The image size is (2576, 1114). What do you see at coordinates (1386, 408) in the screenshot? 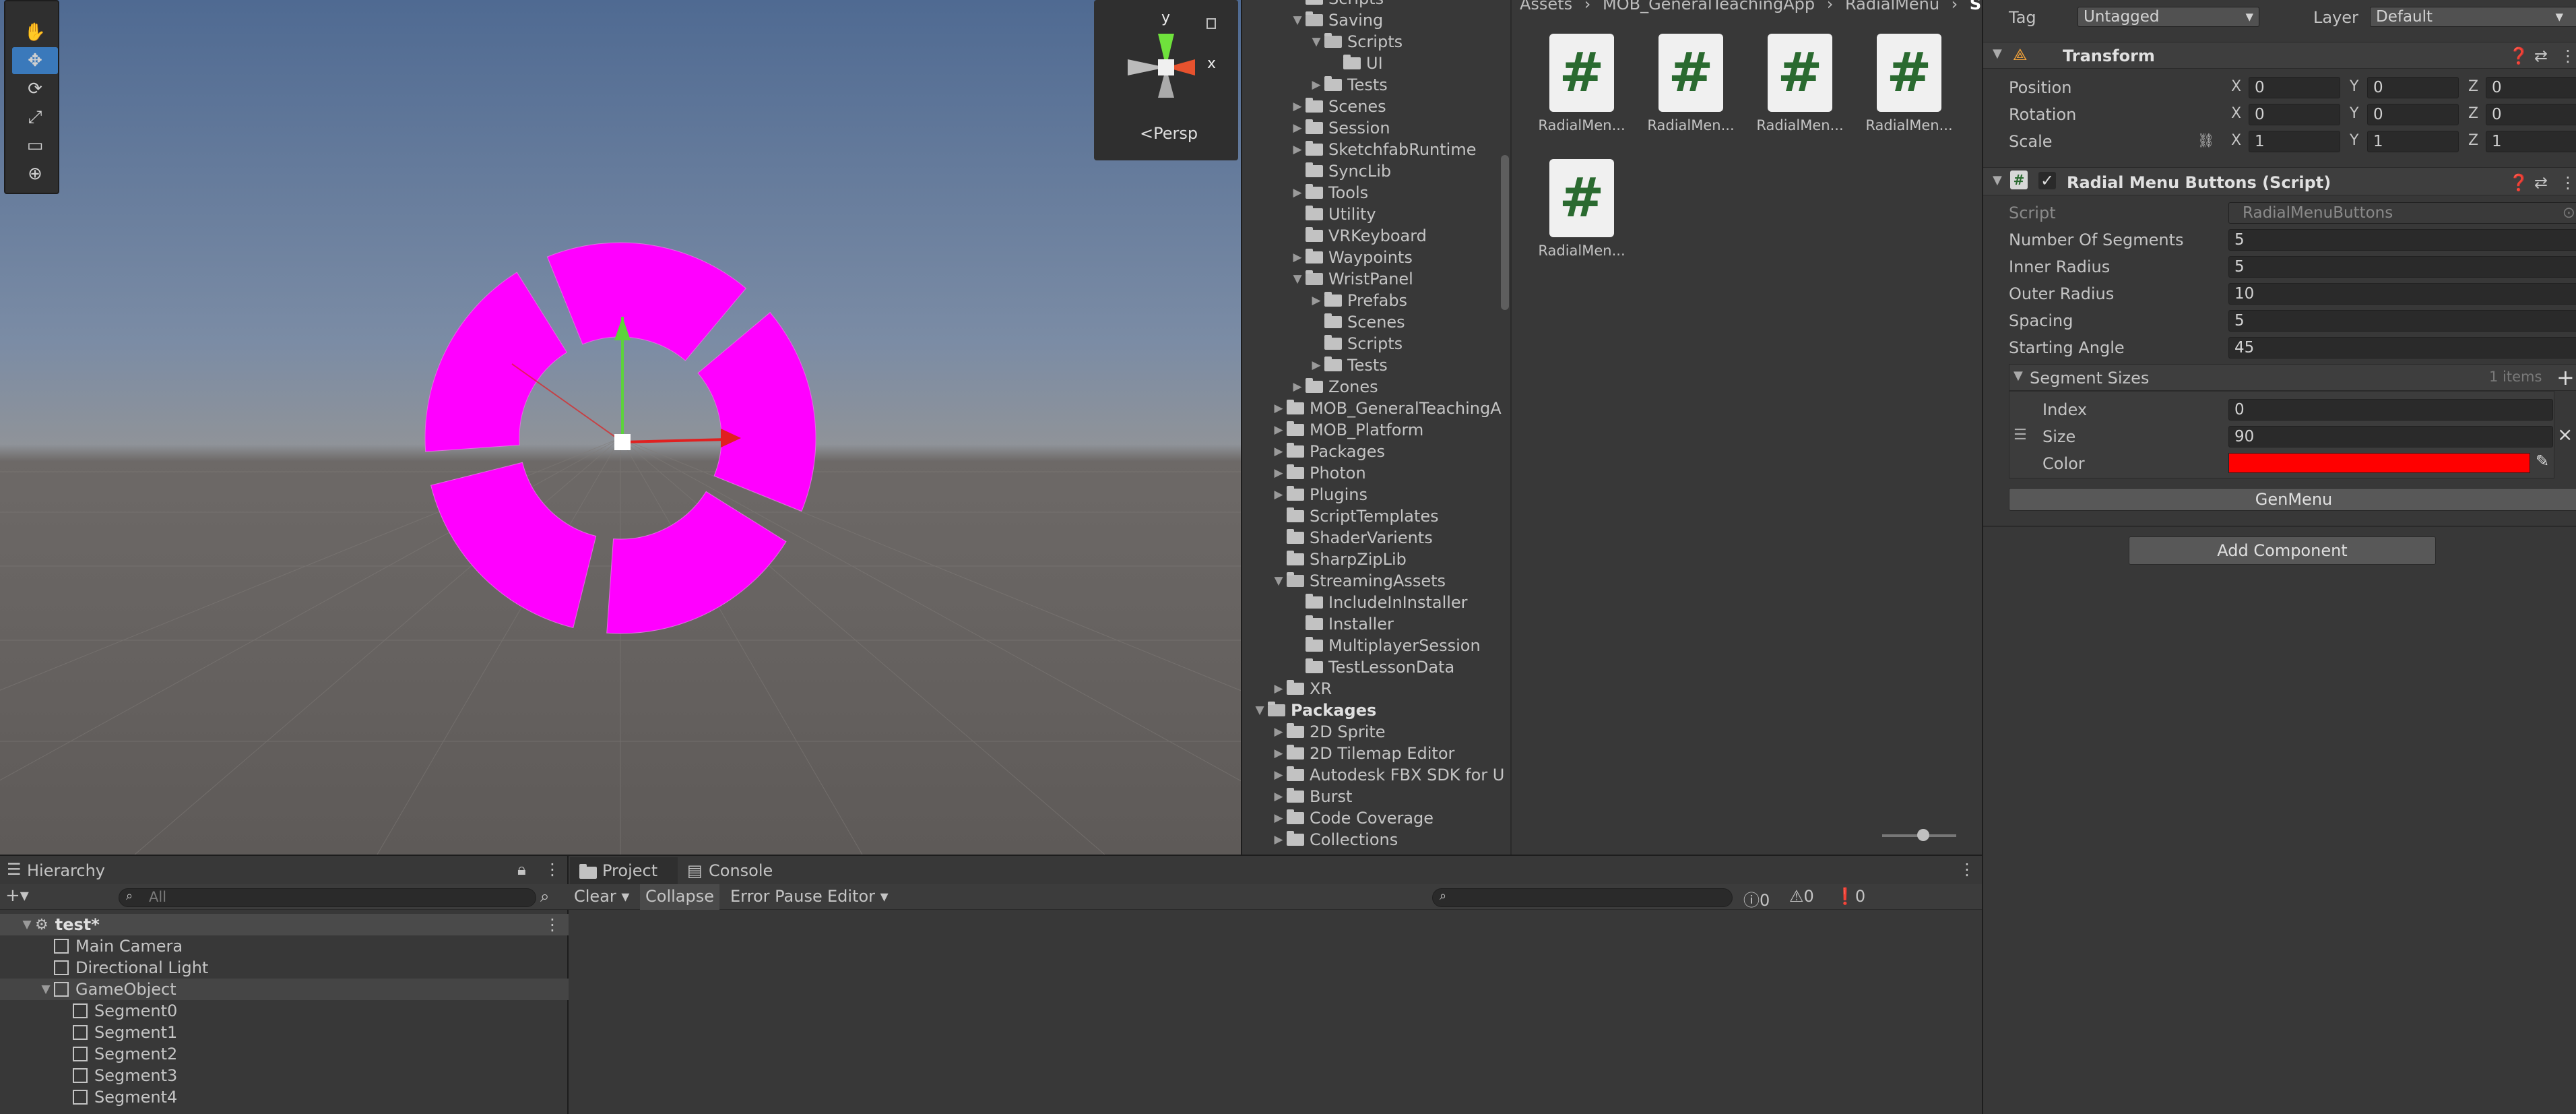
I see `tree-folder: ▶ MOB_GeneralTeachingA` at bounding box center [1386, 408].